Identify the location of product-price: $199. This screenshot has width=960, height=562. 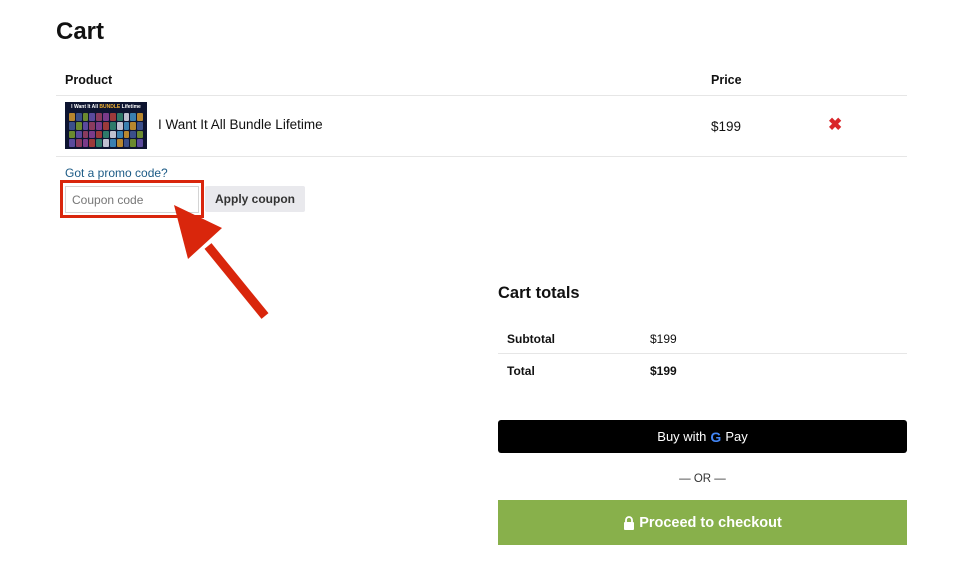
(726, 126).